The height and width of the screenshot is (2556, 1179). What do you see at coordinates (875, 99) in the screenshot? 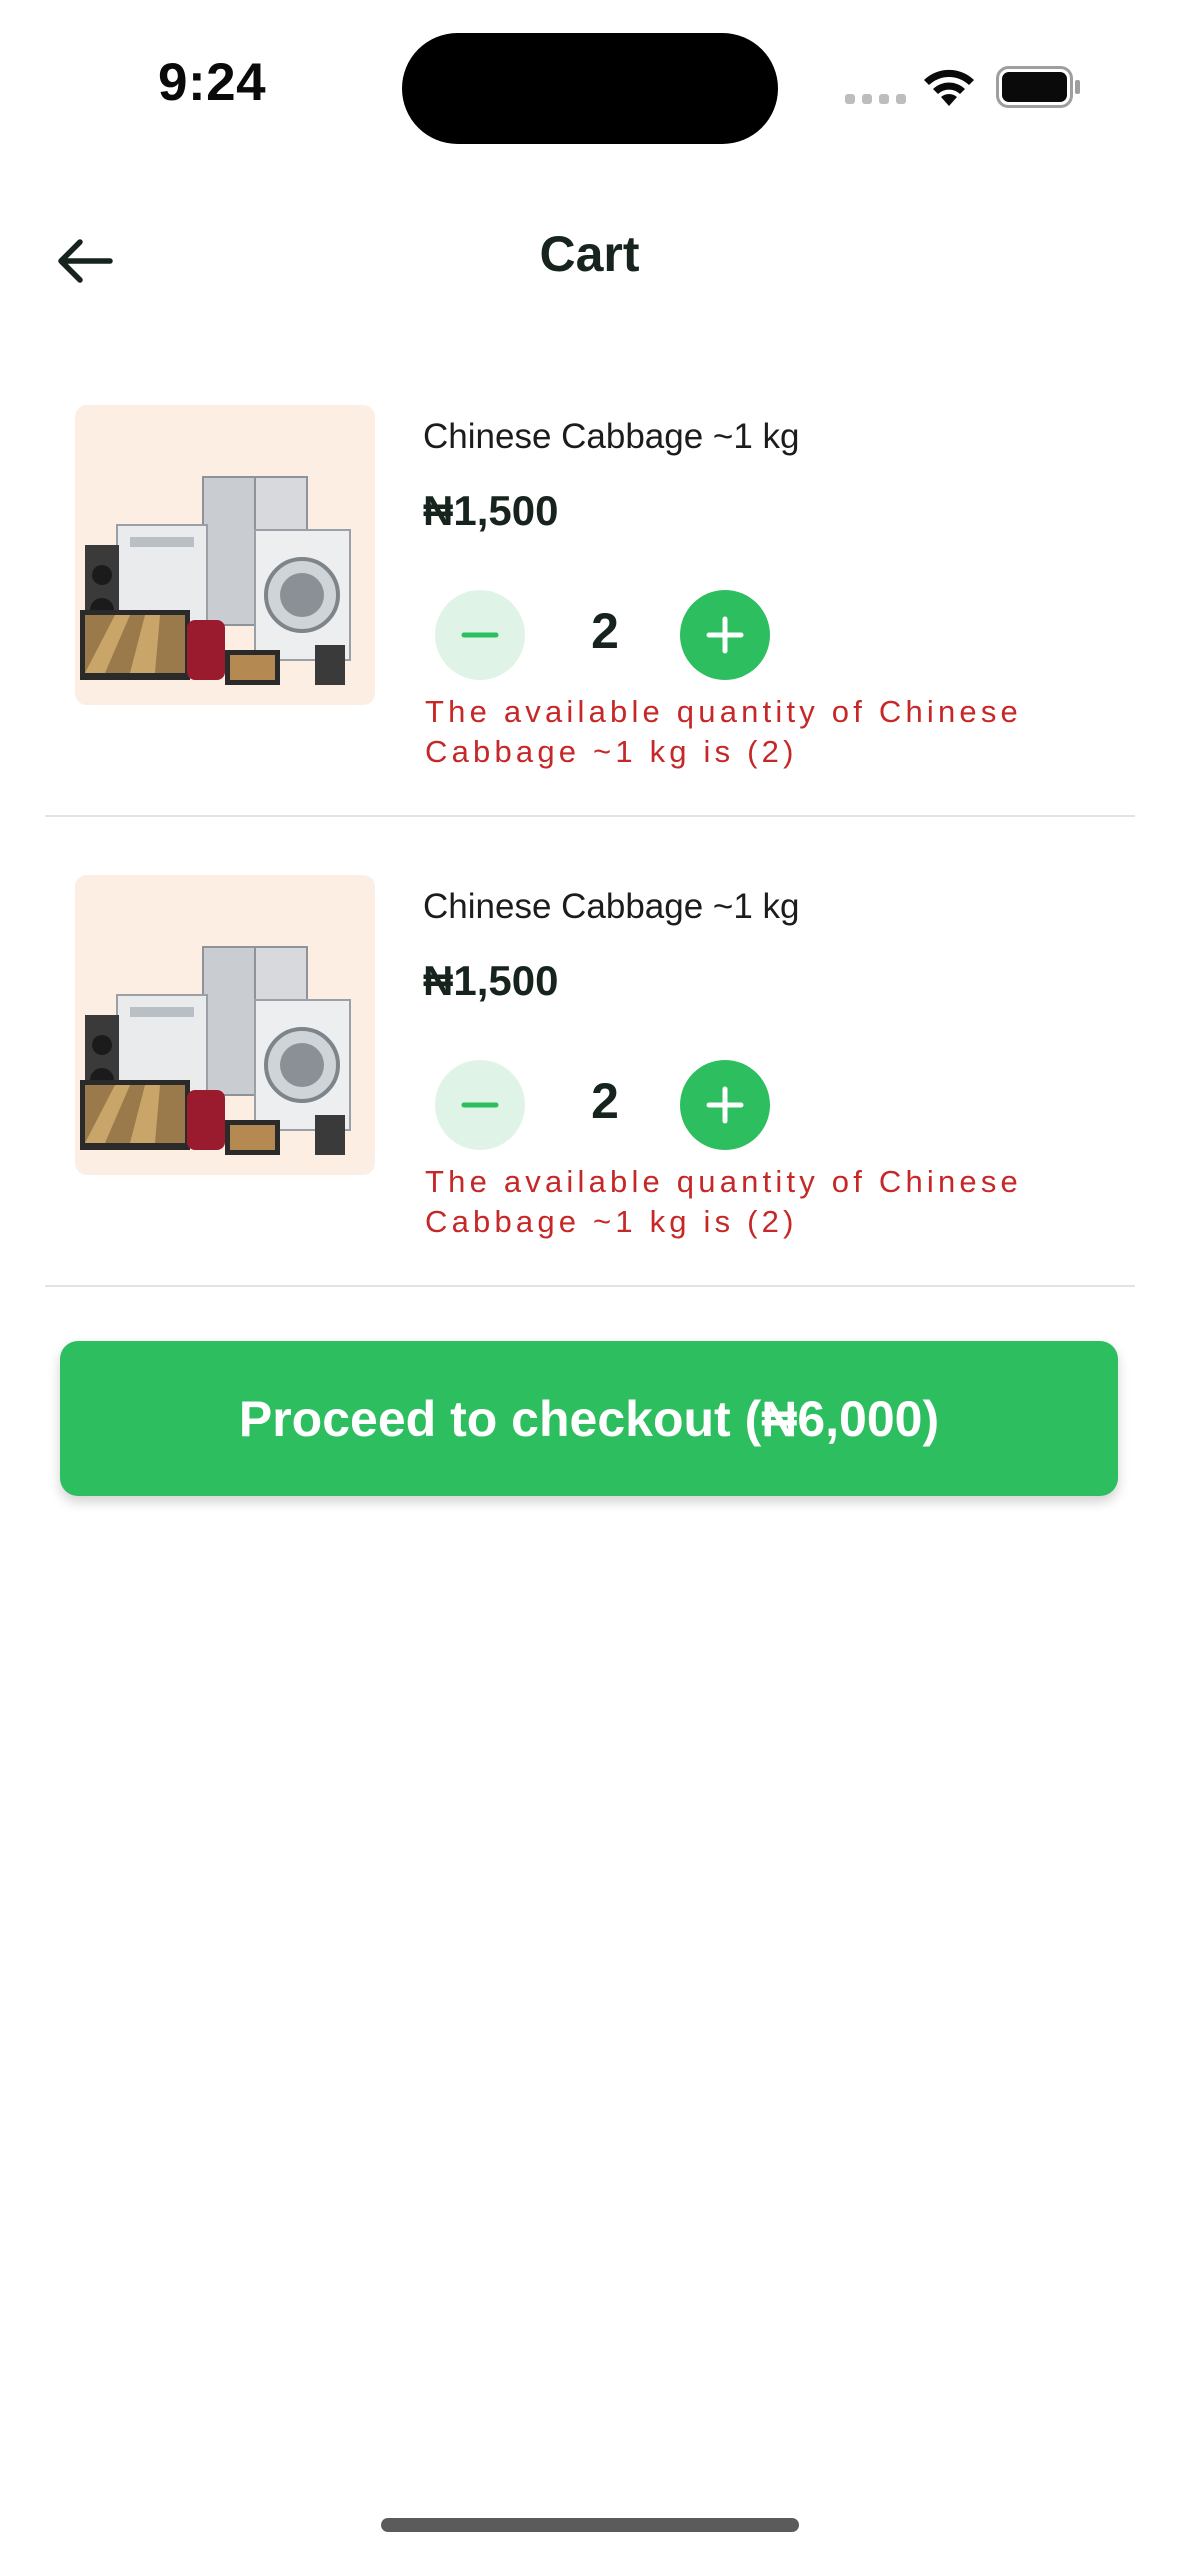
I see `cellular-signal-icon` at bounding box center [875, 99].